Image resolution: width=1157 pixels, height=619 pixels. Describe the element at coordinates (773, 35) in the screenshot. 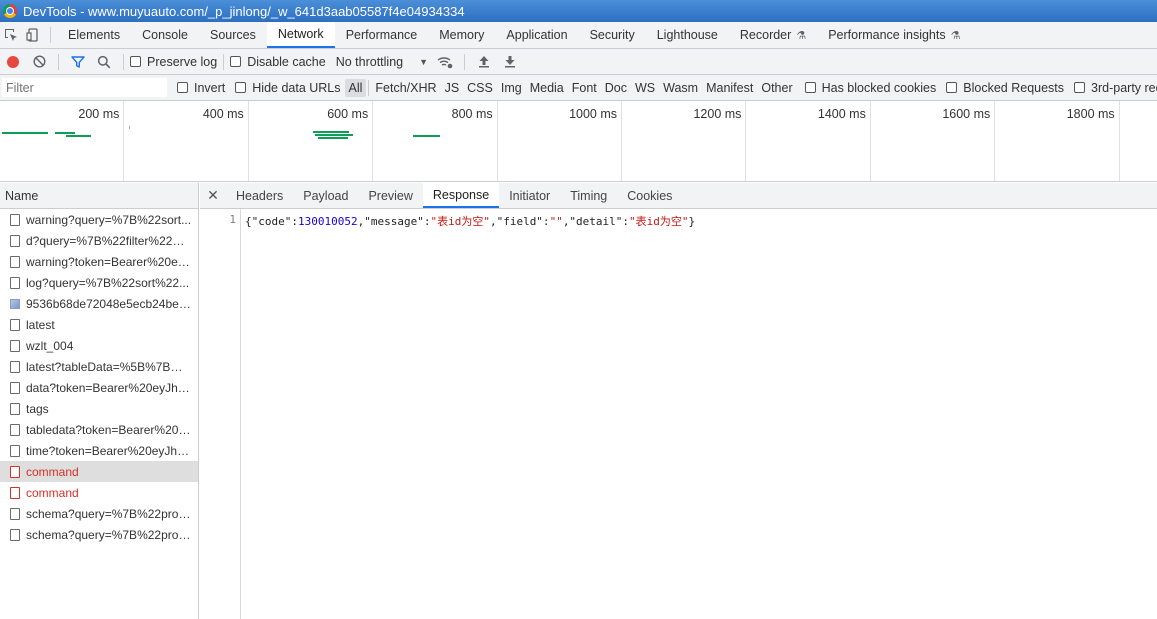

I see `tab-recorder: Recorder ⚗` at that location.